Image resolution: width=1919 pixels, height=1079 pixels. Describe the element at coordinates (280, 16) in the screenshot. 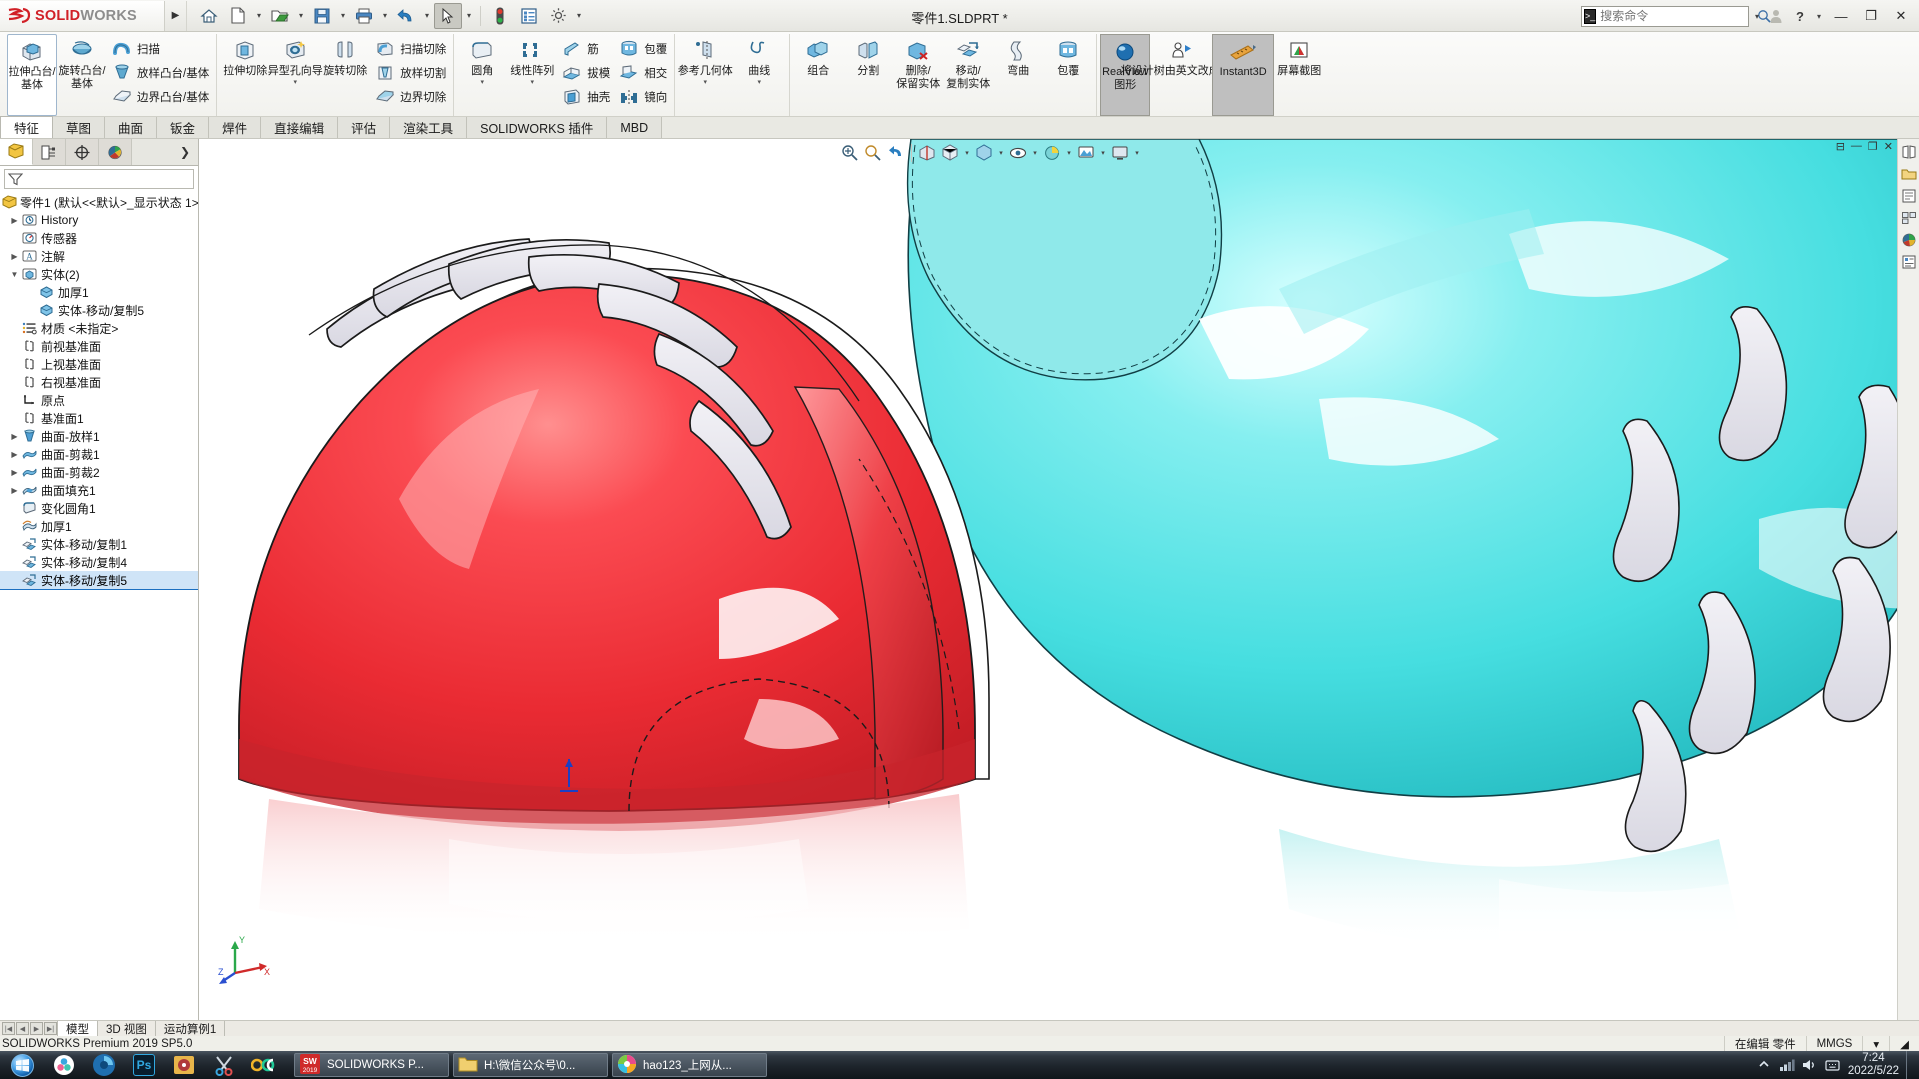

I see `open-folder-icon` at that location.